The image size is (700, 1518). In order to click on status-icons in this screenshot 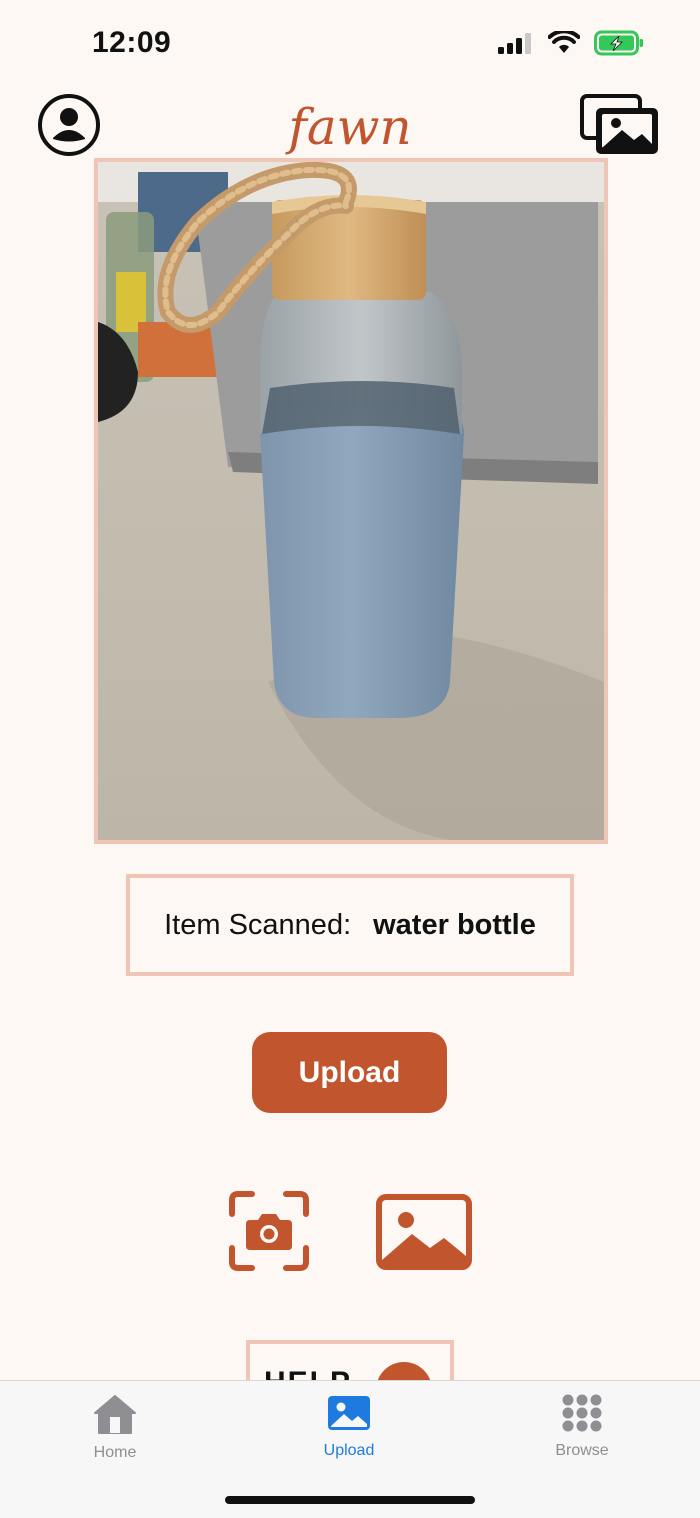, I will do `click(571, 43)`.